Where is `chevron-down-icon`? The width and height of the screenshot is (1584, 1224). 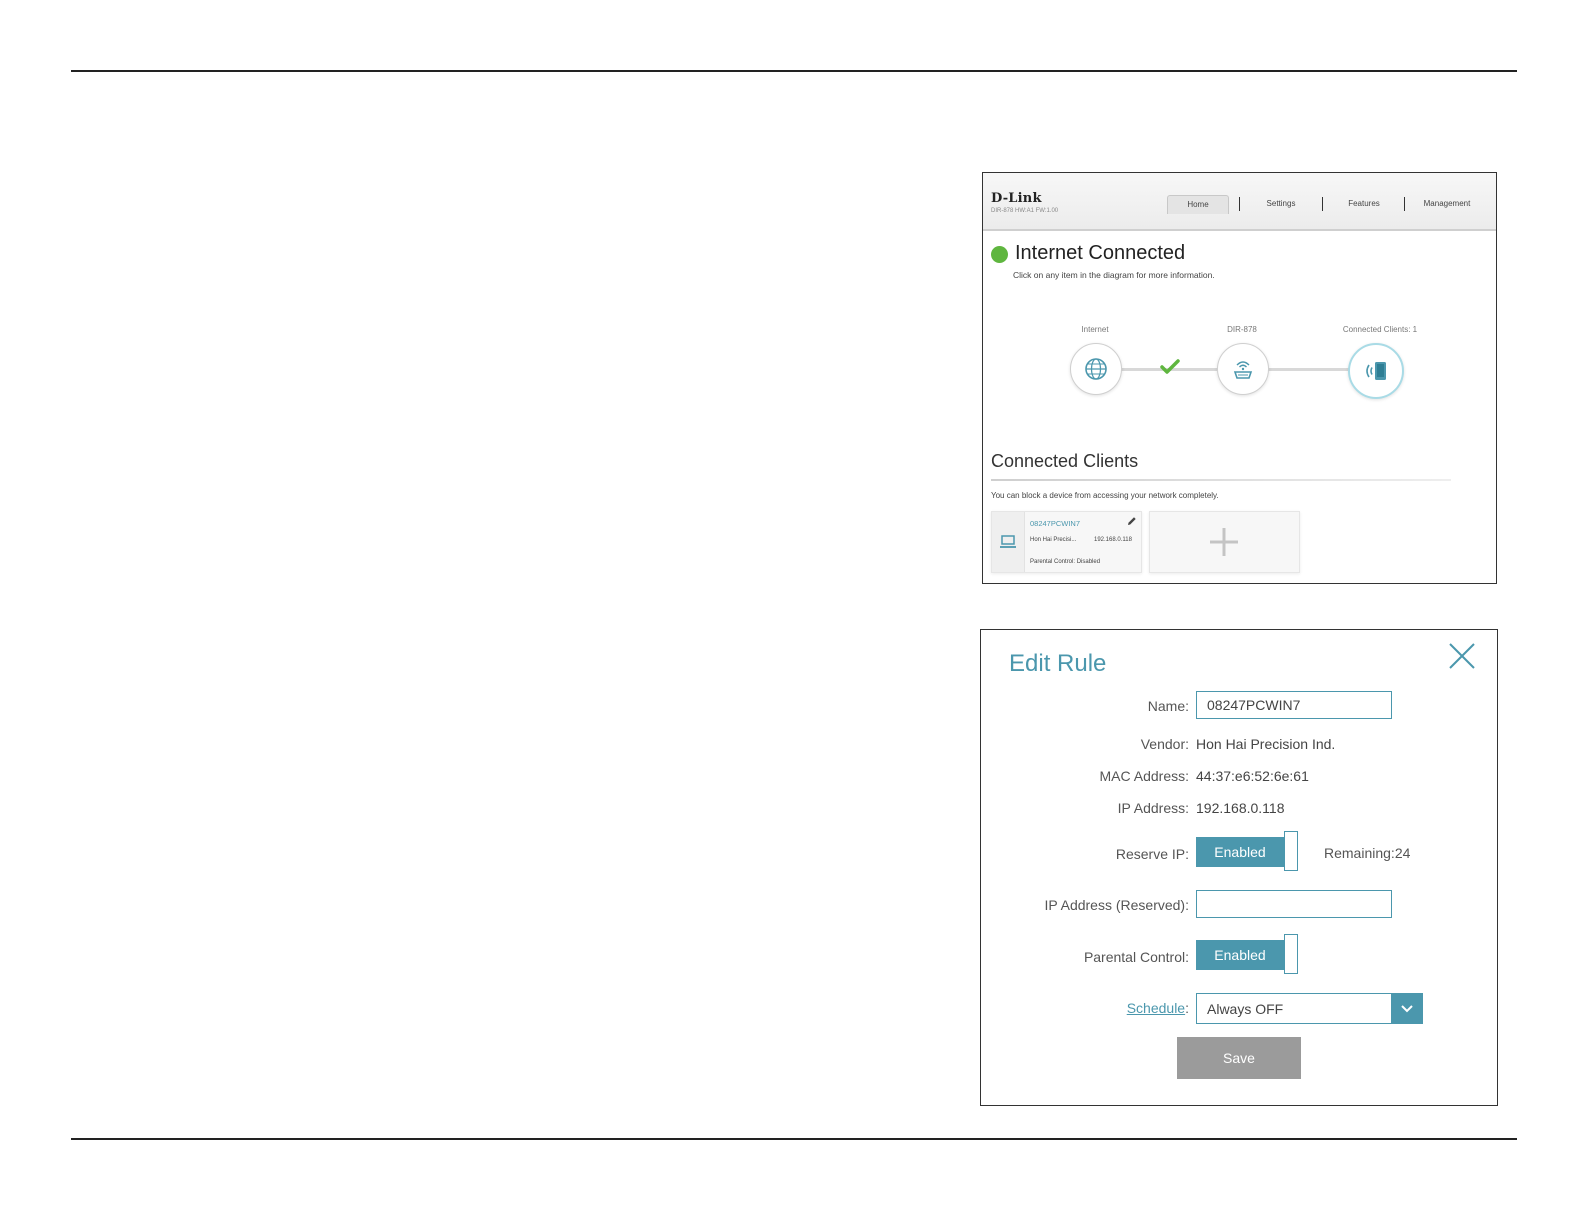
chevron-down-icon is located at coordinates (1407, 1008).